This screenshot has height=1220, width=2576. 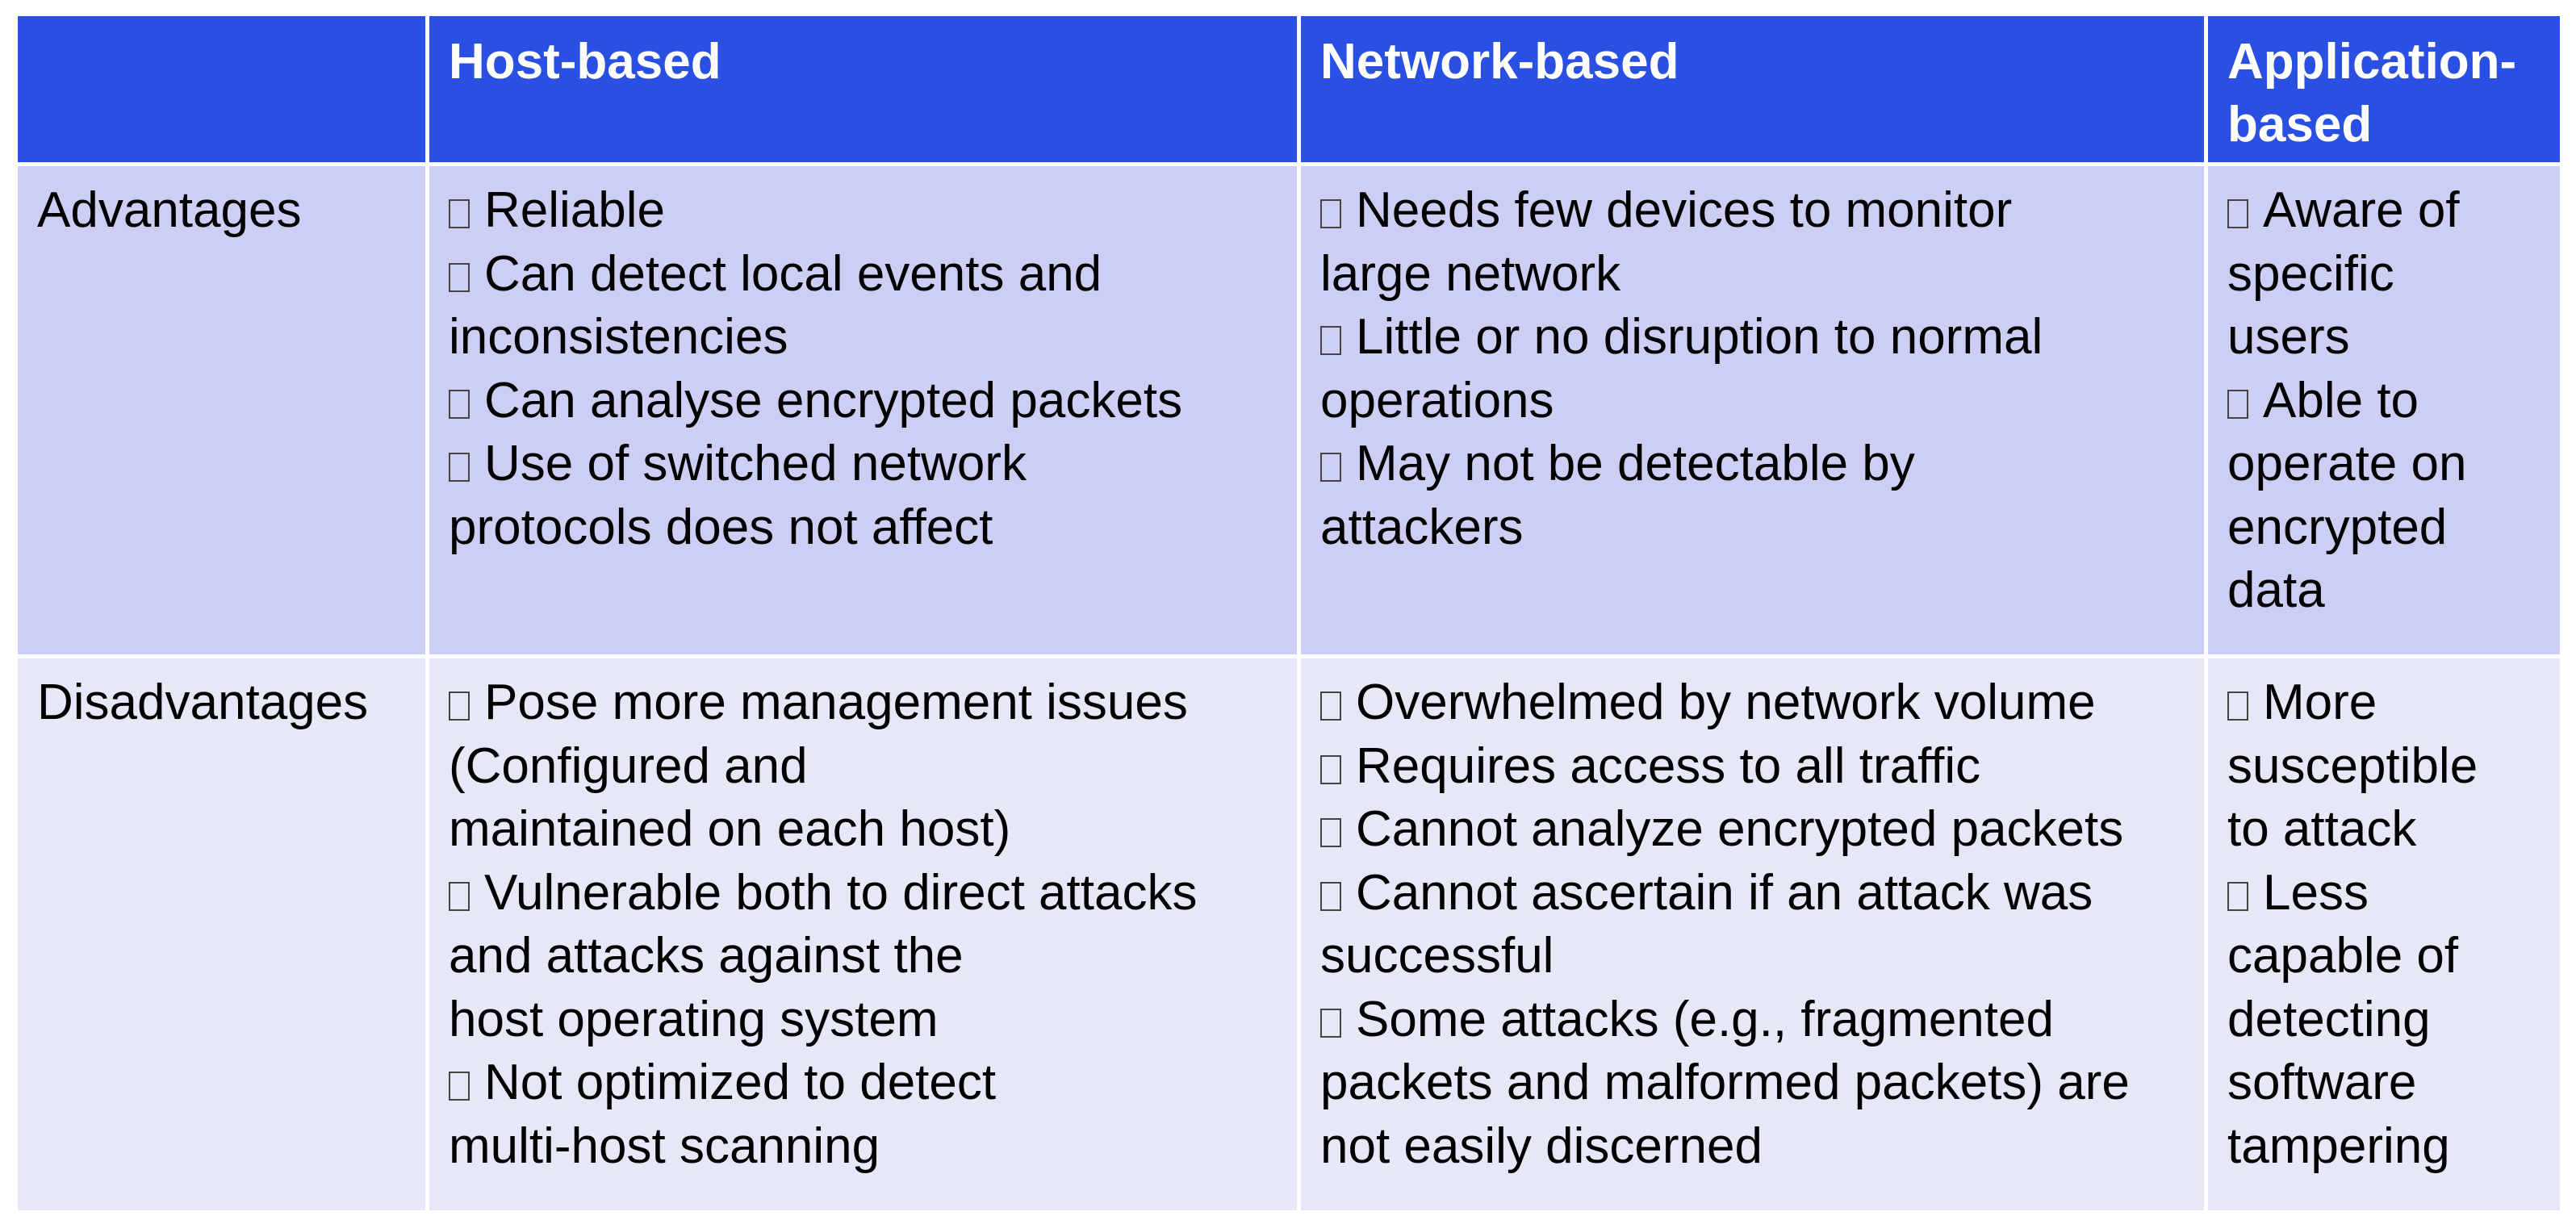 I want to click on bullet-line: software, so click(x=2383, y=1083).